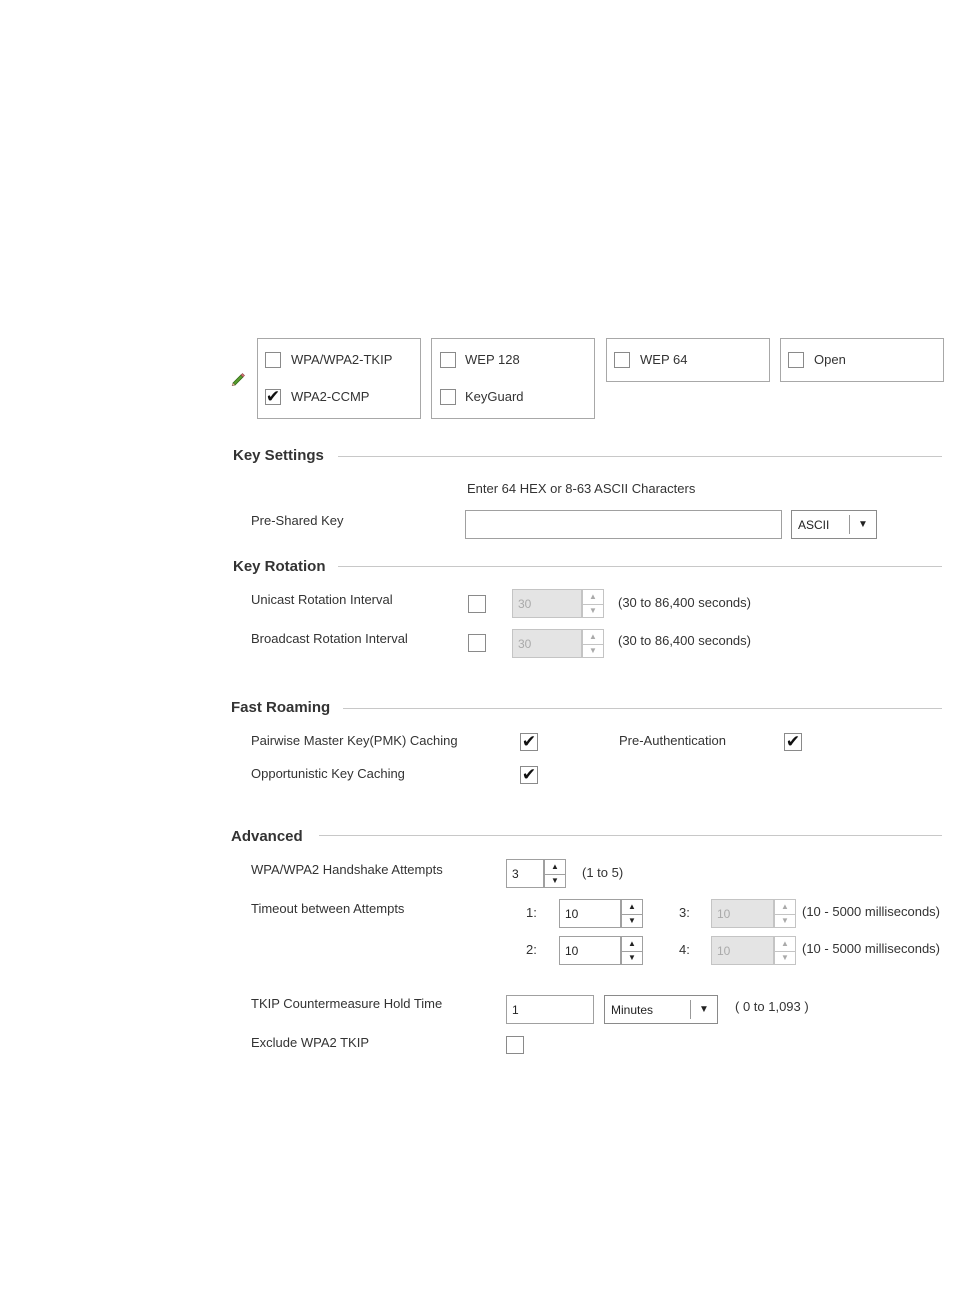 Image resolution: width=954 pixels, height=1316 pixels. I want to click on psk-input, so click(623, 524).